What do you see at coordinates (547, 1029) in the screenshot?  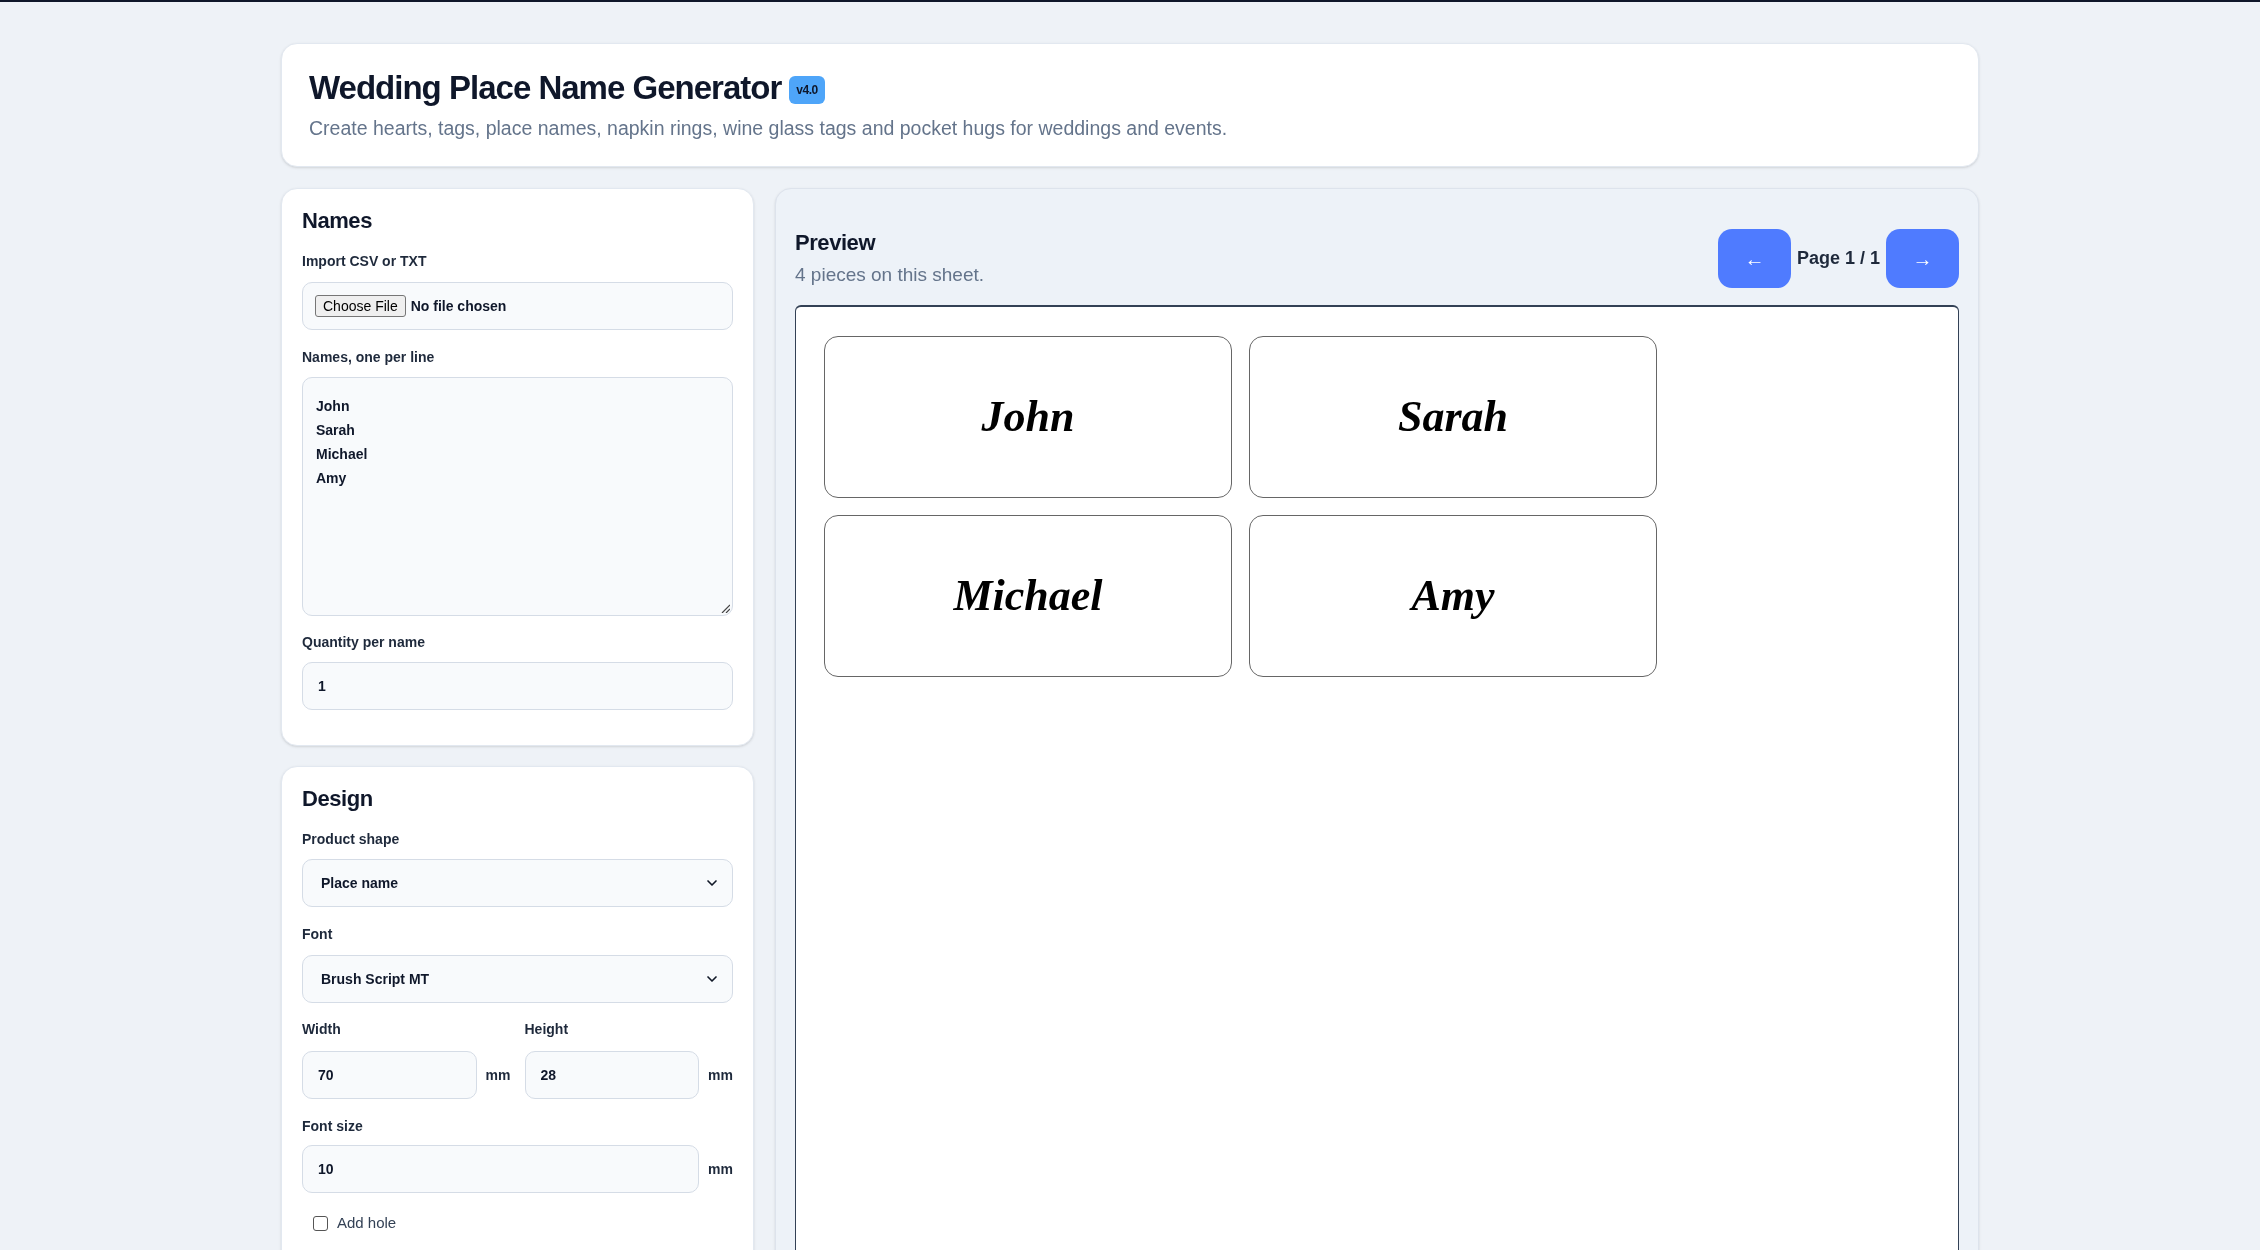 I see `field-label: Height` at bounding box center [547, 1029].